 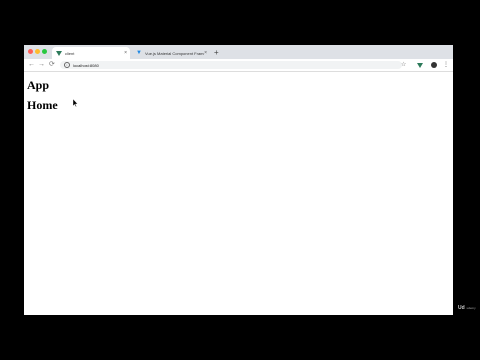 I want to click on address-bar: i localhost:8080, so click(x=231, y=65).